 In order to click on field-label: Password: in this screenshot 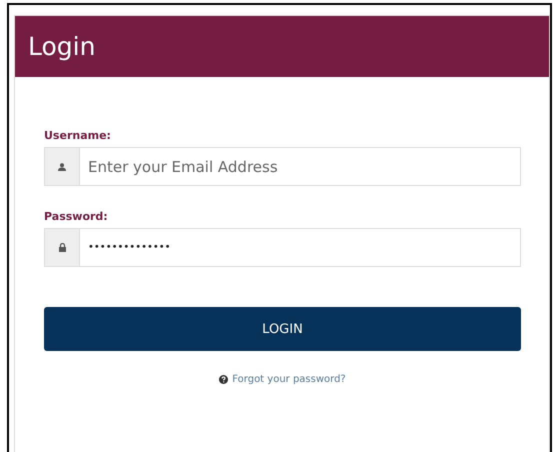, I will do `click(76, 216)`.